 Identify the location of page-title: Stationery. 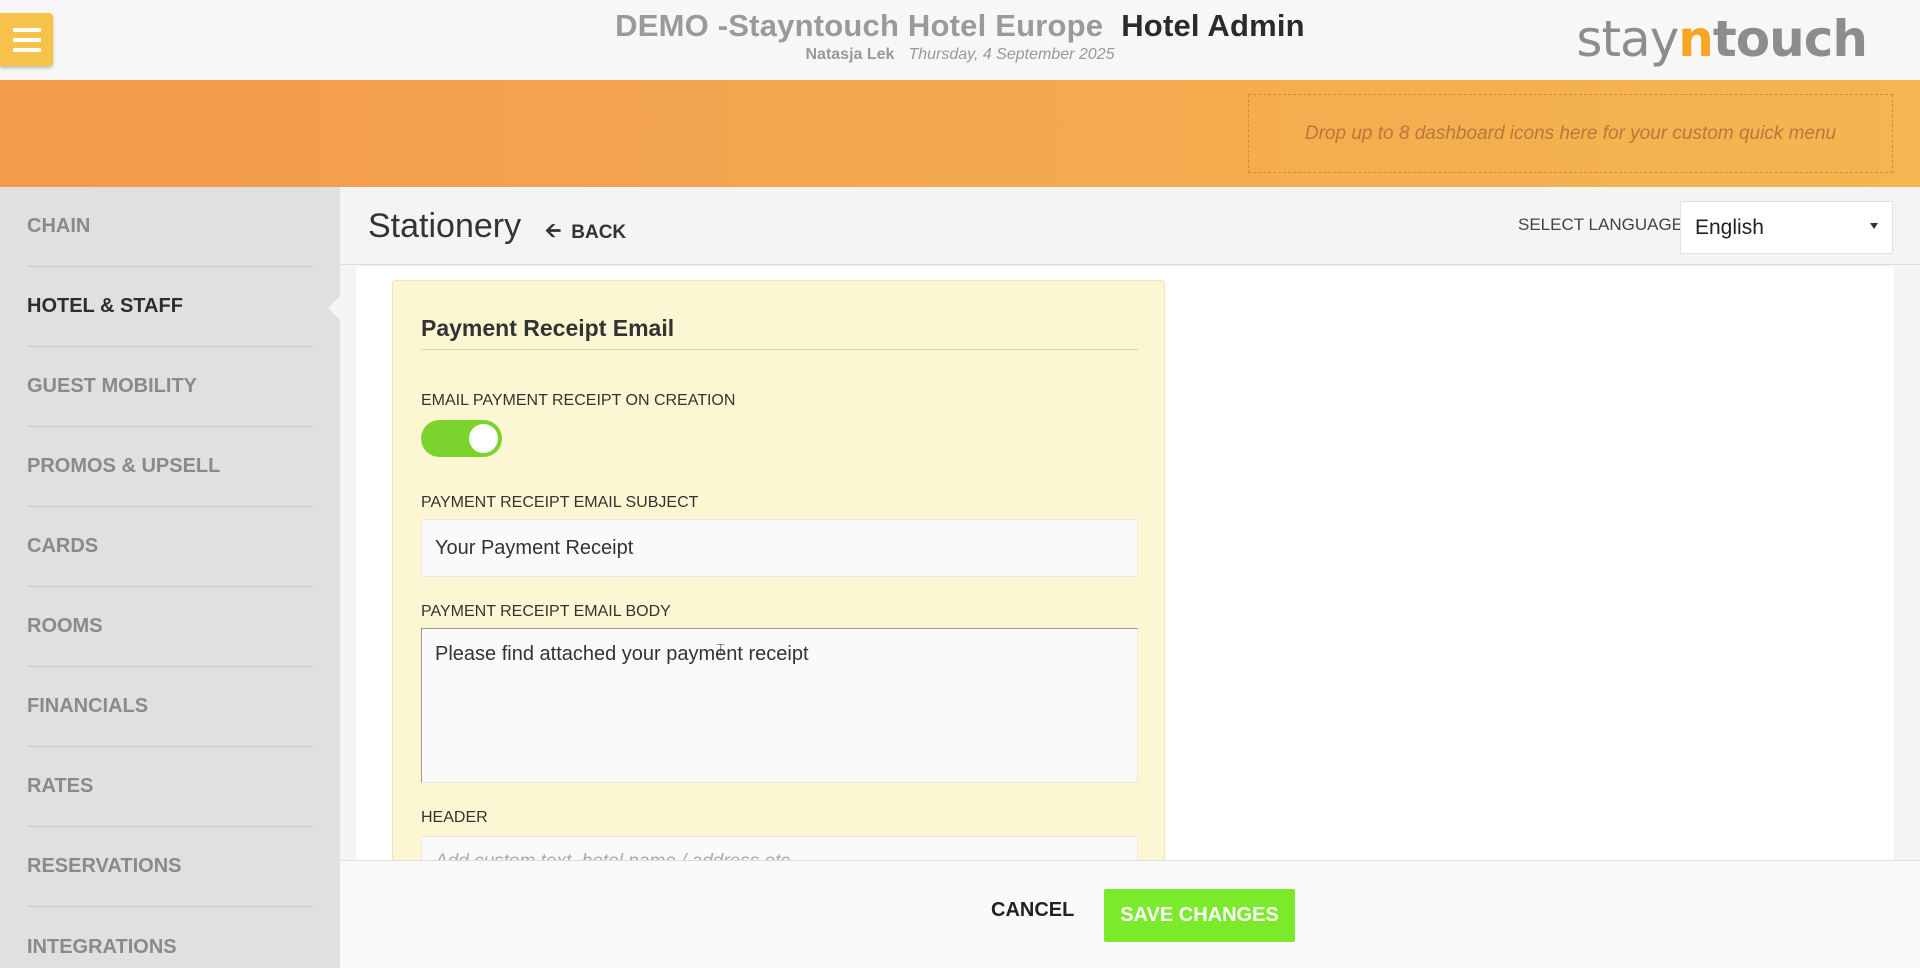
(445, 226).